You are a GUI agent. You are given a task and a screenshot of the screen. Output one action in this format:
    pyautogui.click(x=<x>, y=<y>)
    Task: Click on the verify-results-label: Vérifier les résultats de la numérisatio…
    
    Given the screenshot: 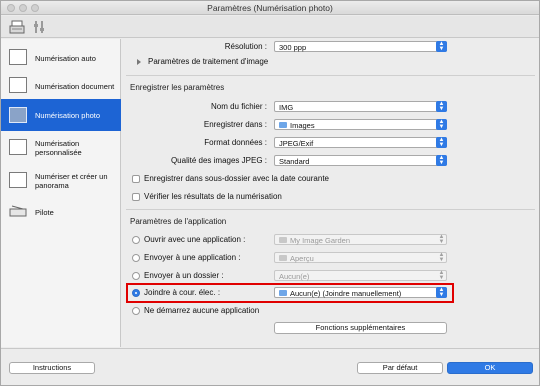 What is the action you would take?
    pyautogui.click(x=213, y=196)
    